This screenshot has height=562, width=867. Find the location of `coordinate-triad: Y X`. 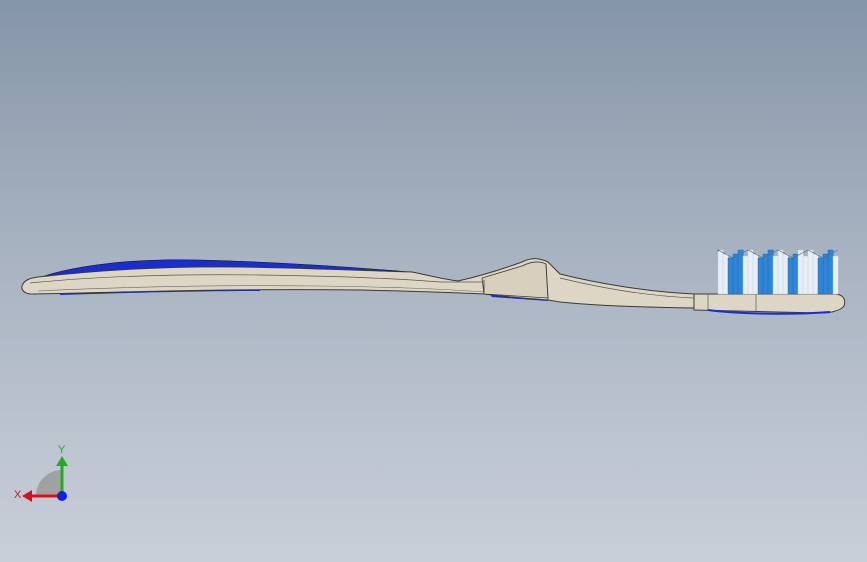

coordinate-triad: Y X is located at coordinates (41, 473).